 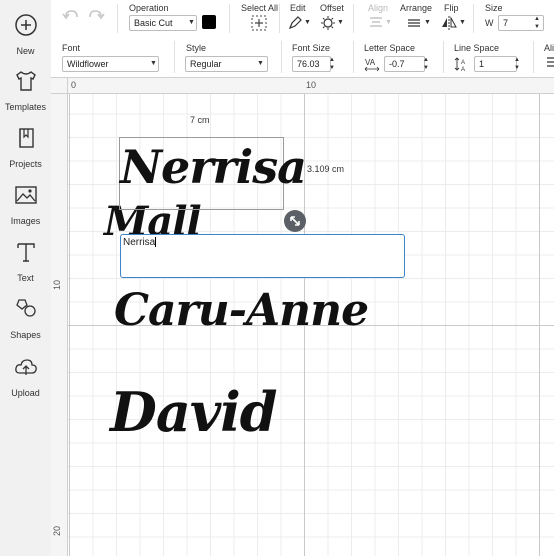 I want to click on sidebar-item-text: Text, so click(x=25, y=261).